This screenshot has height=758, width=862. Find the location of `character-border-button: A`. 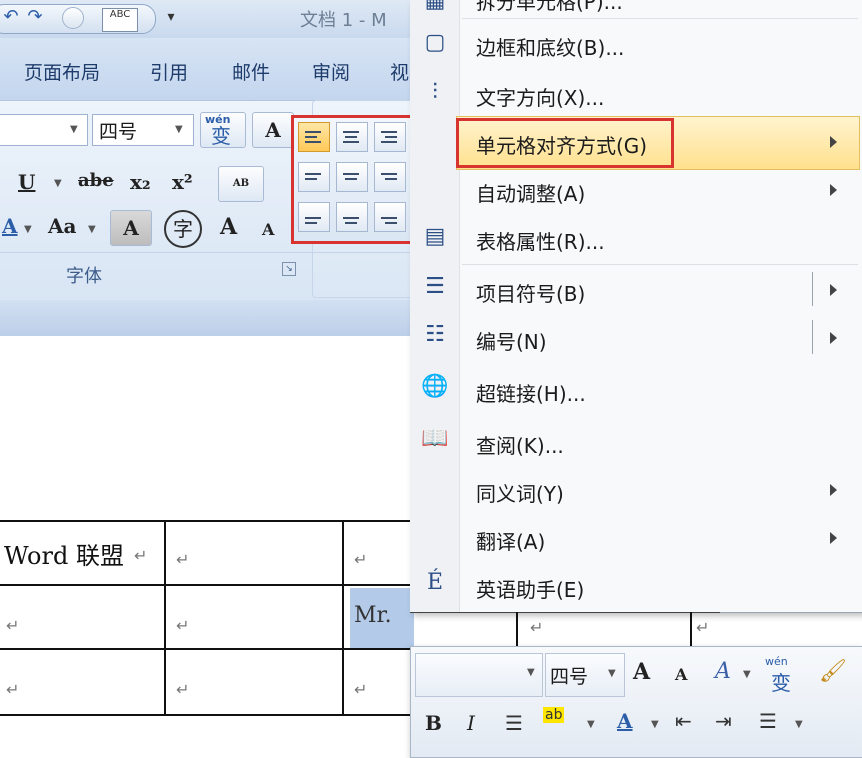

character-border-button: A is located at coordinates (273, 130).